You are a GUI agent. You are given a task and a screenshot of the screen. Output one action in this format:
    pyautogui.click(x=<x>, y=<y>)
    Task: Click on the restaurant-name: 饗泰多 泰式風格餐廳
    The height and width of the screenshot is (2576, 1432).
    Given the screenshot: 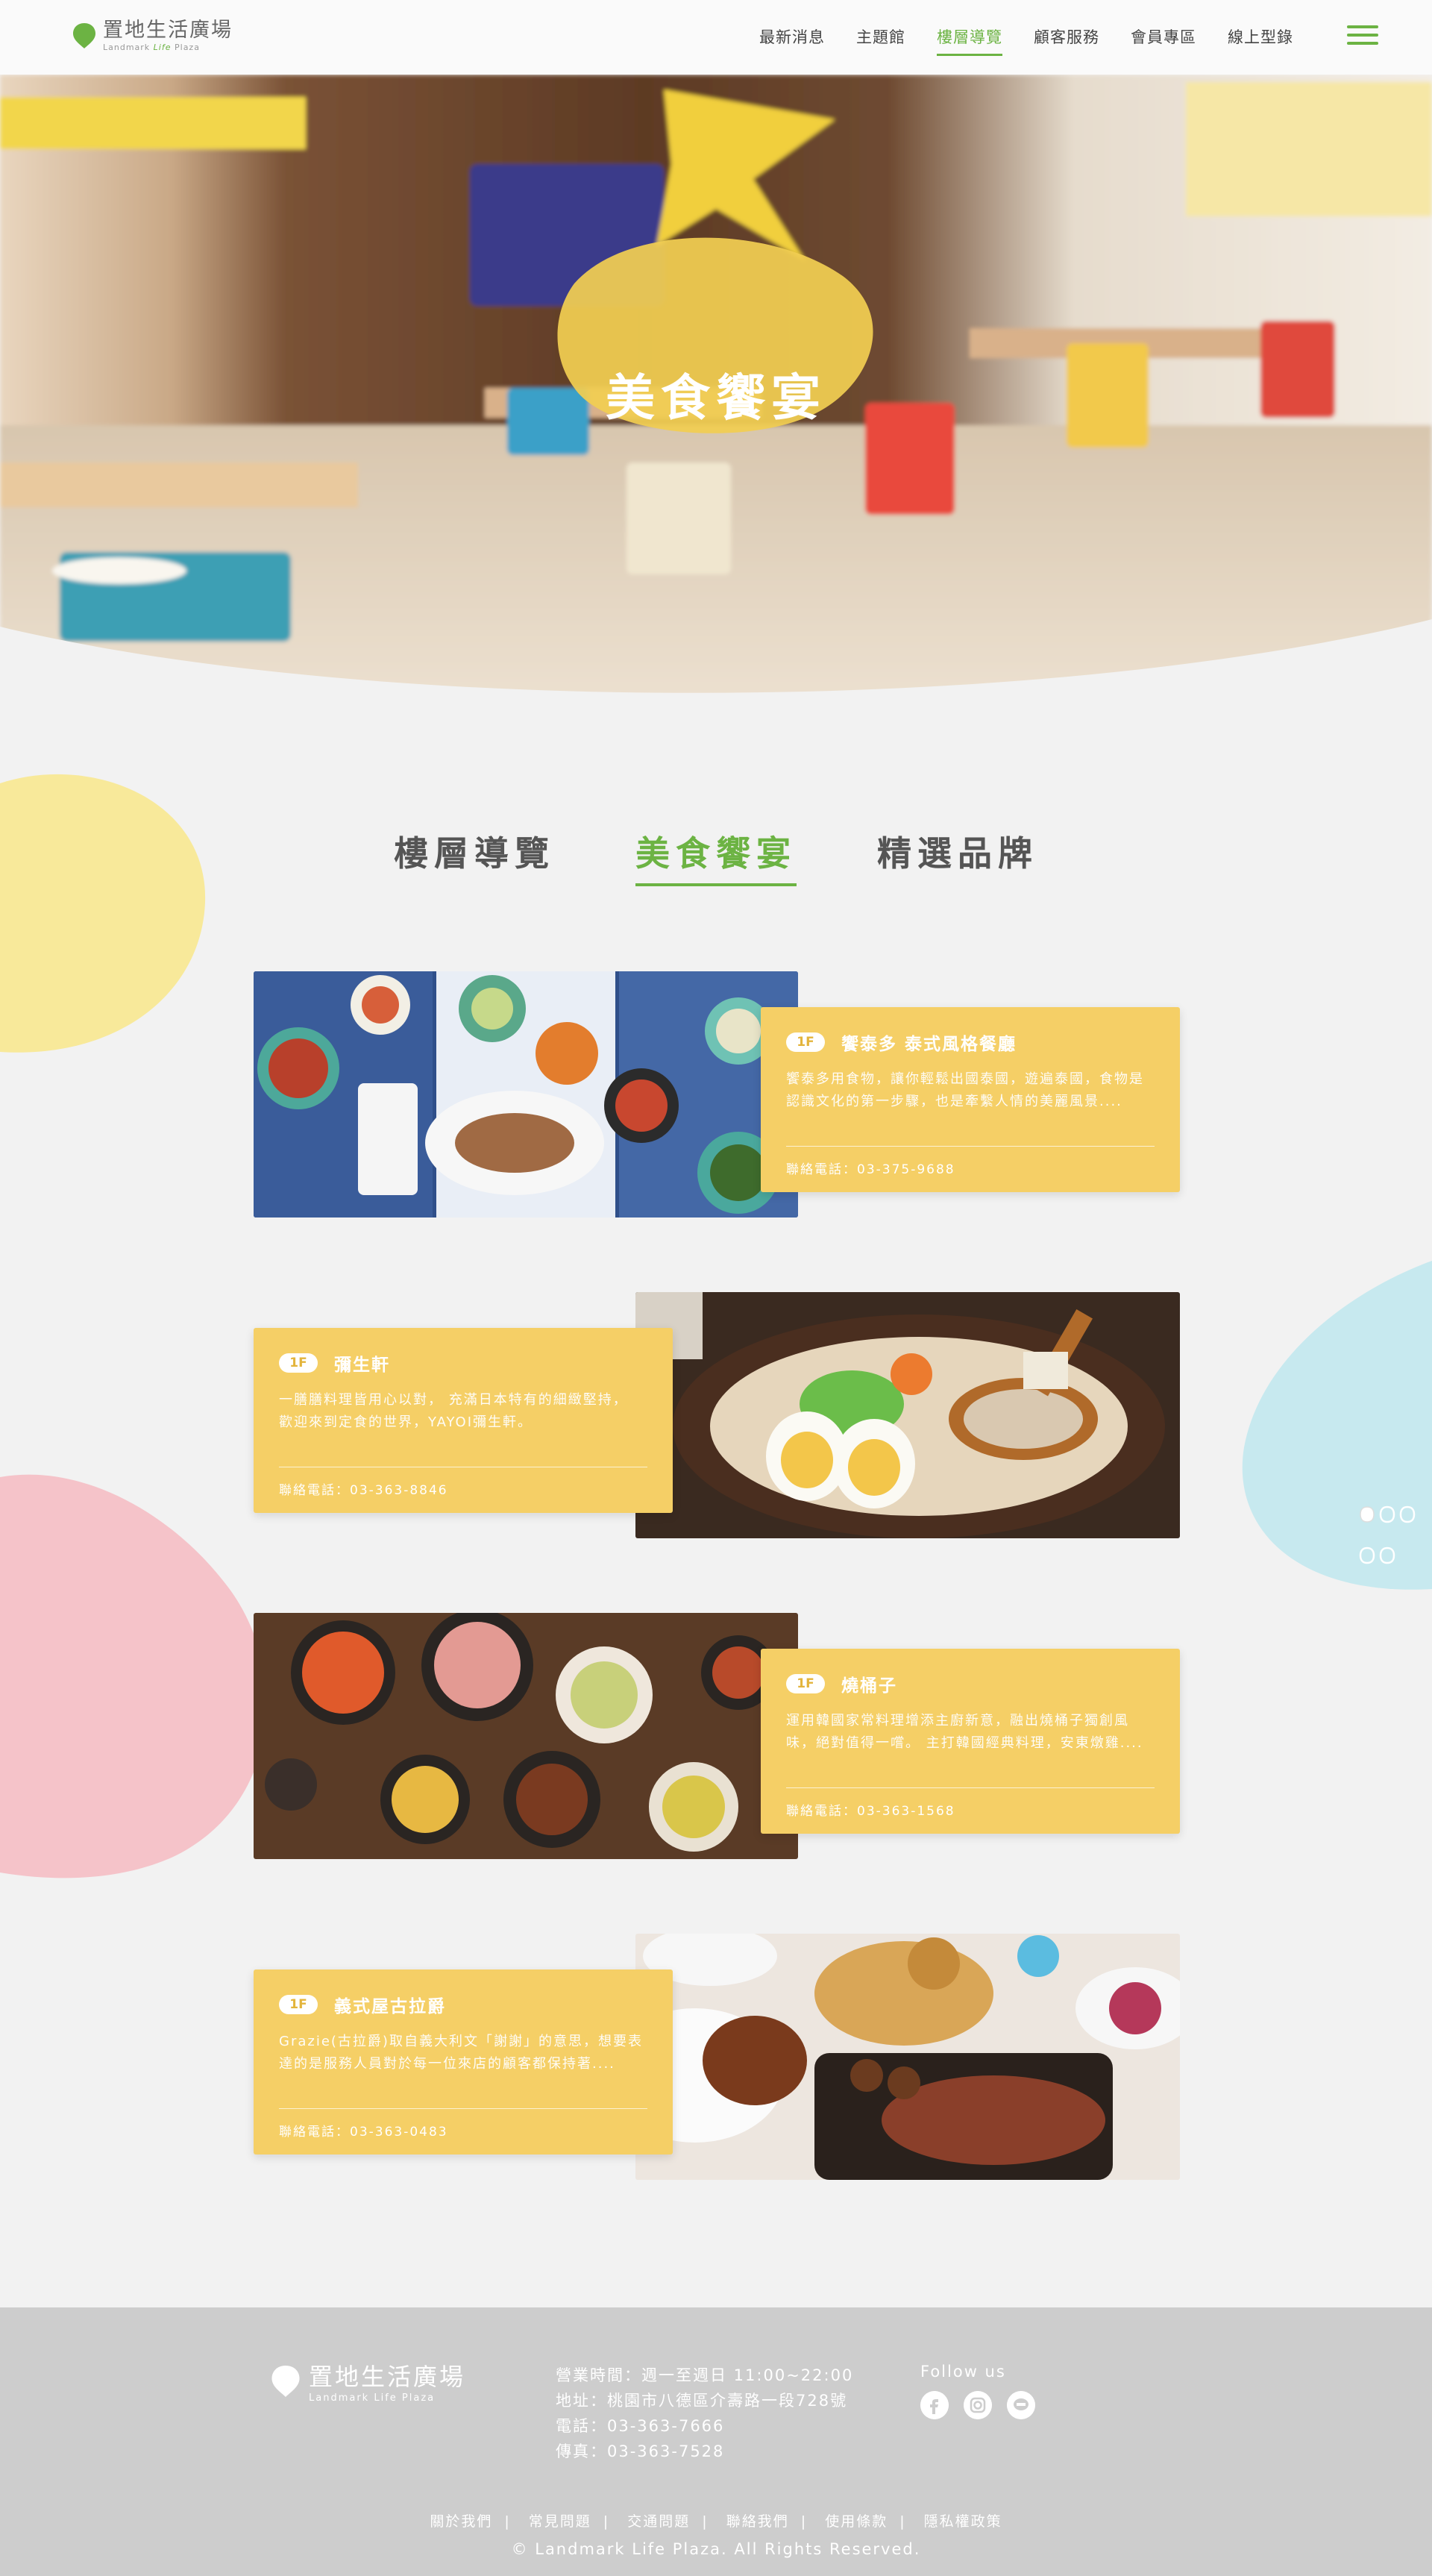 What is the action you would take?
    pyautogui.click(x=929, y=1042)
    